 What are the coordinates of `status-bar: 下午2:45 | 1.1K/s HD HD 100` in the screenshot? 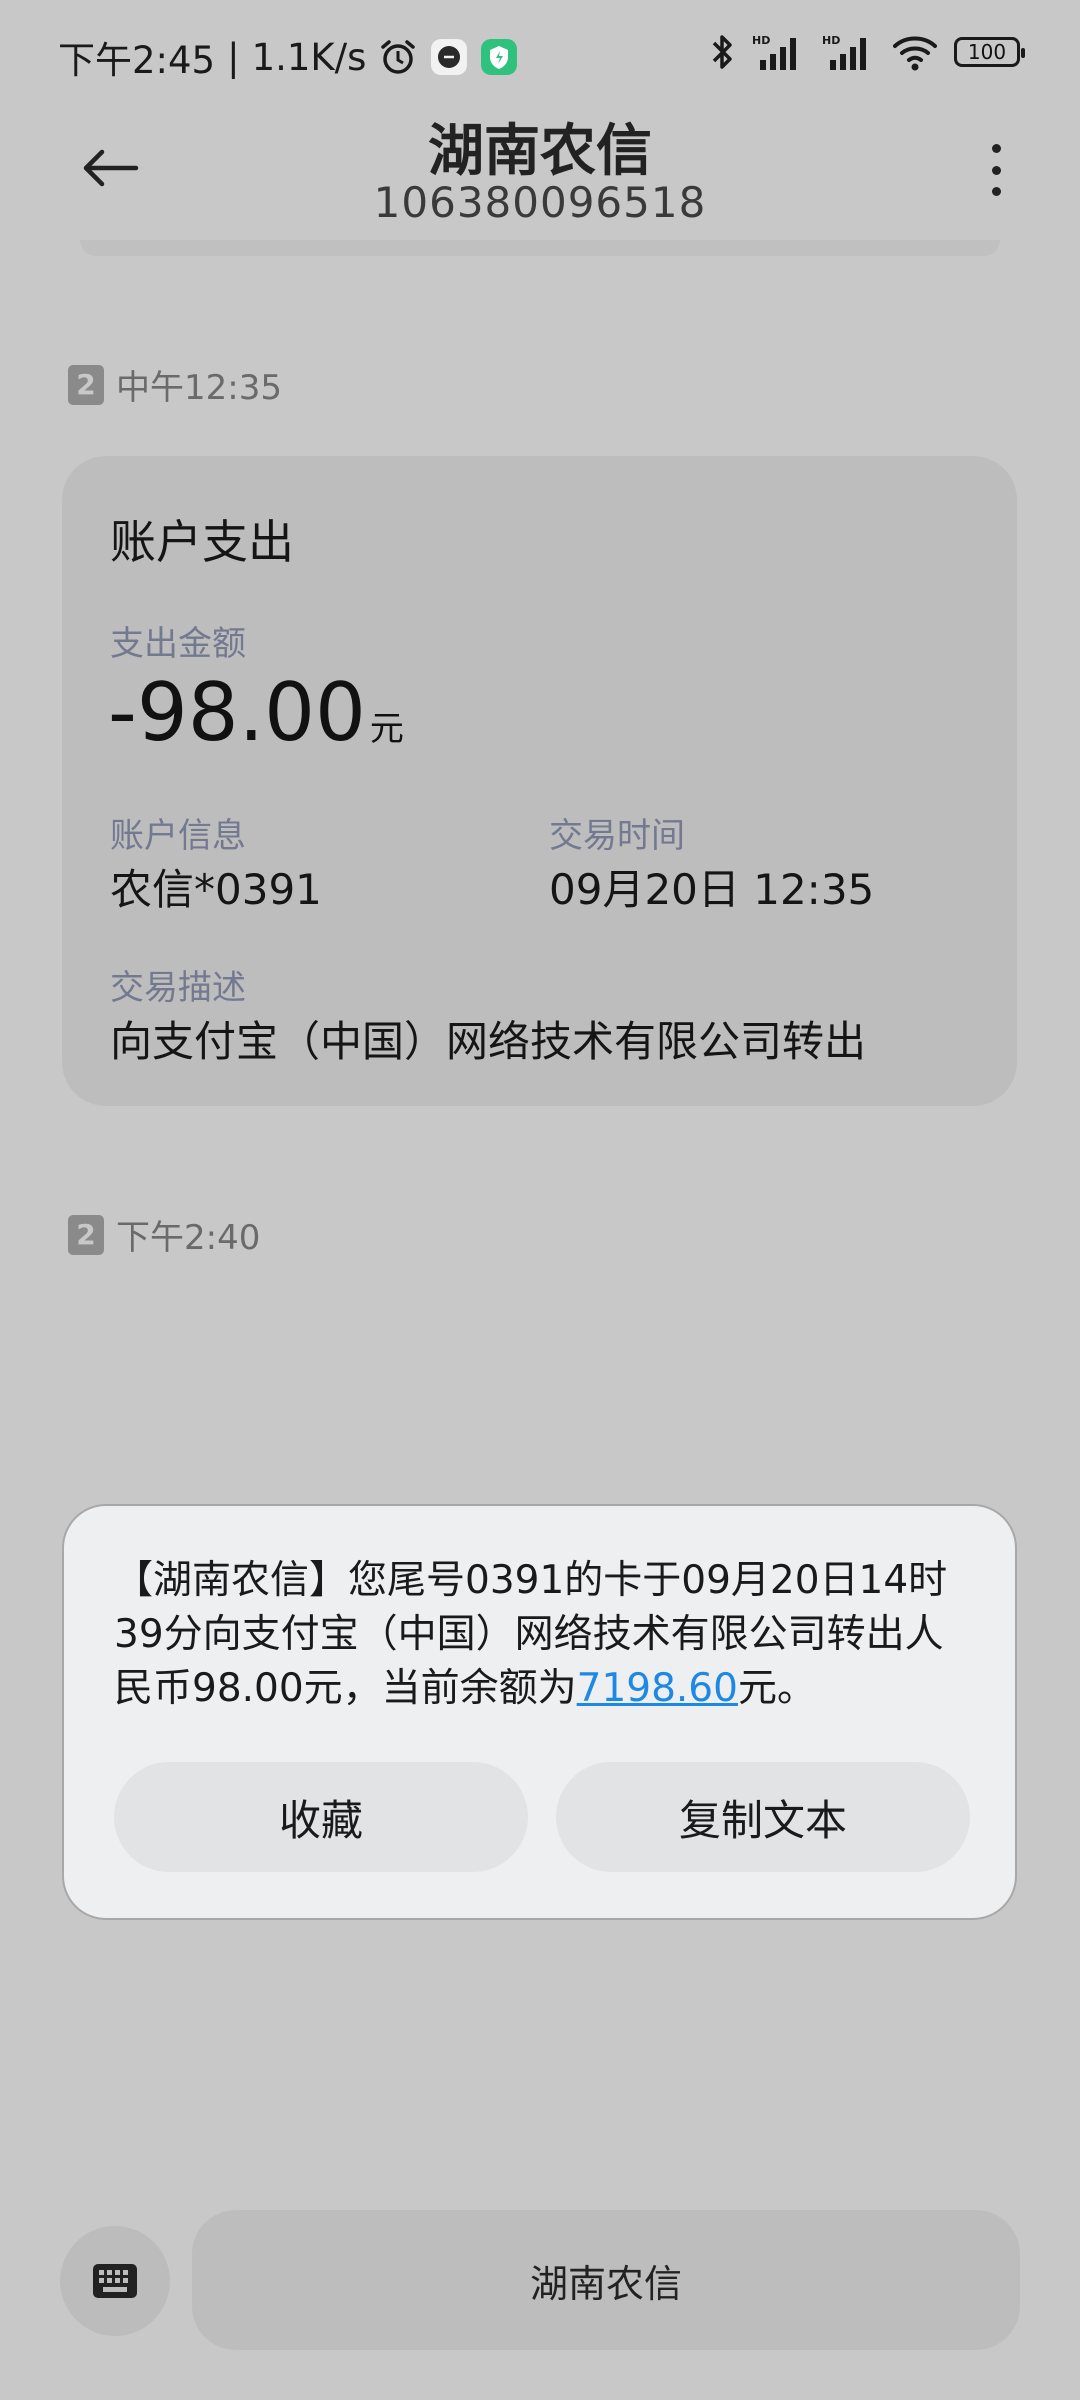 It's located at (540, 55).